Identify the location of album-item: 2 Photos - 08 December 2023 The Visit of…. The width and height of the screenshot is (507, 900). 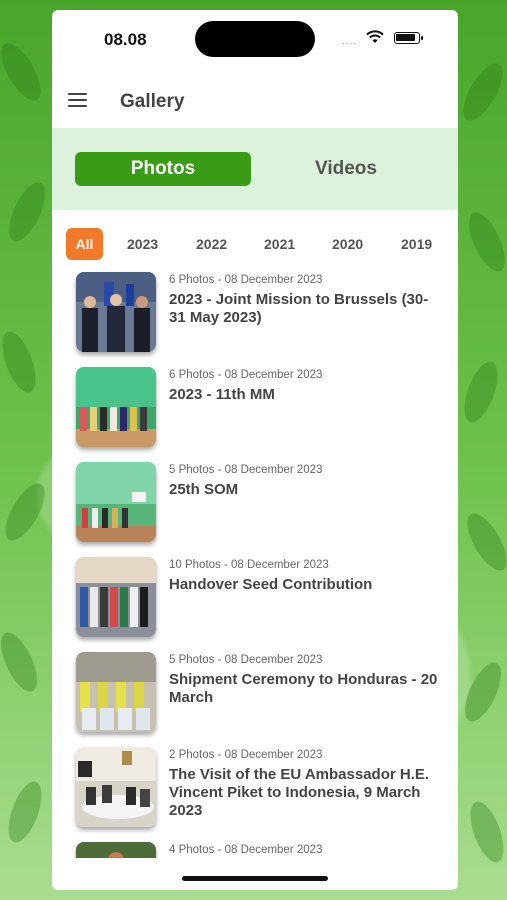
(255, 792).